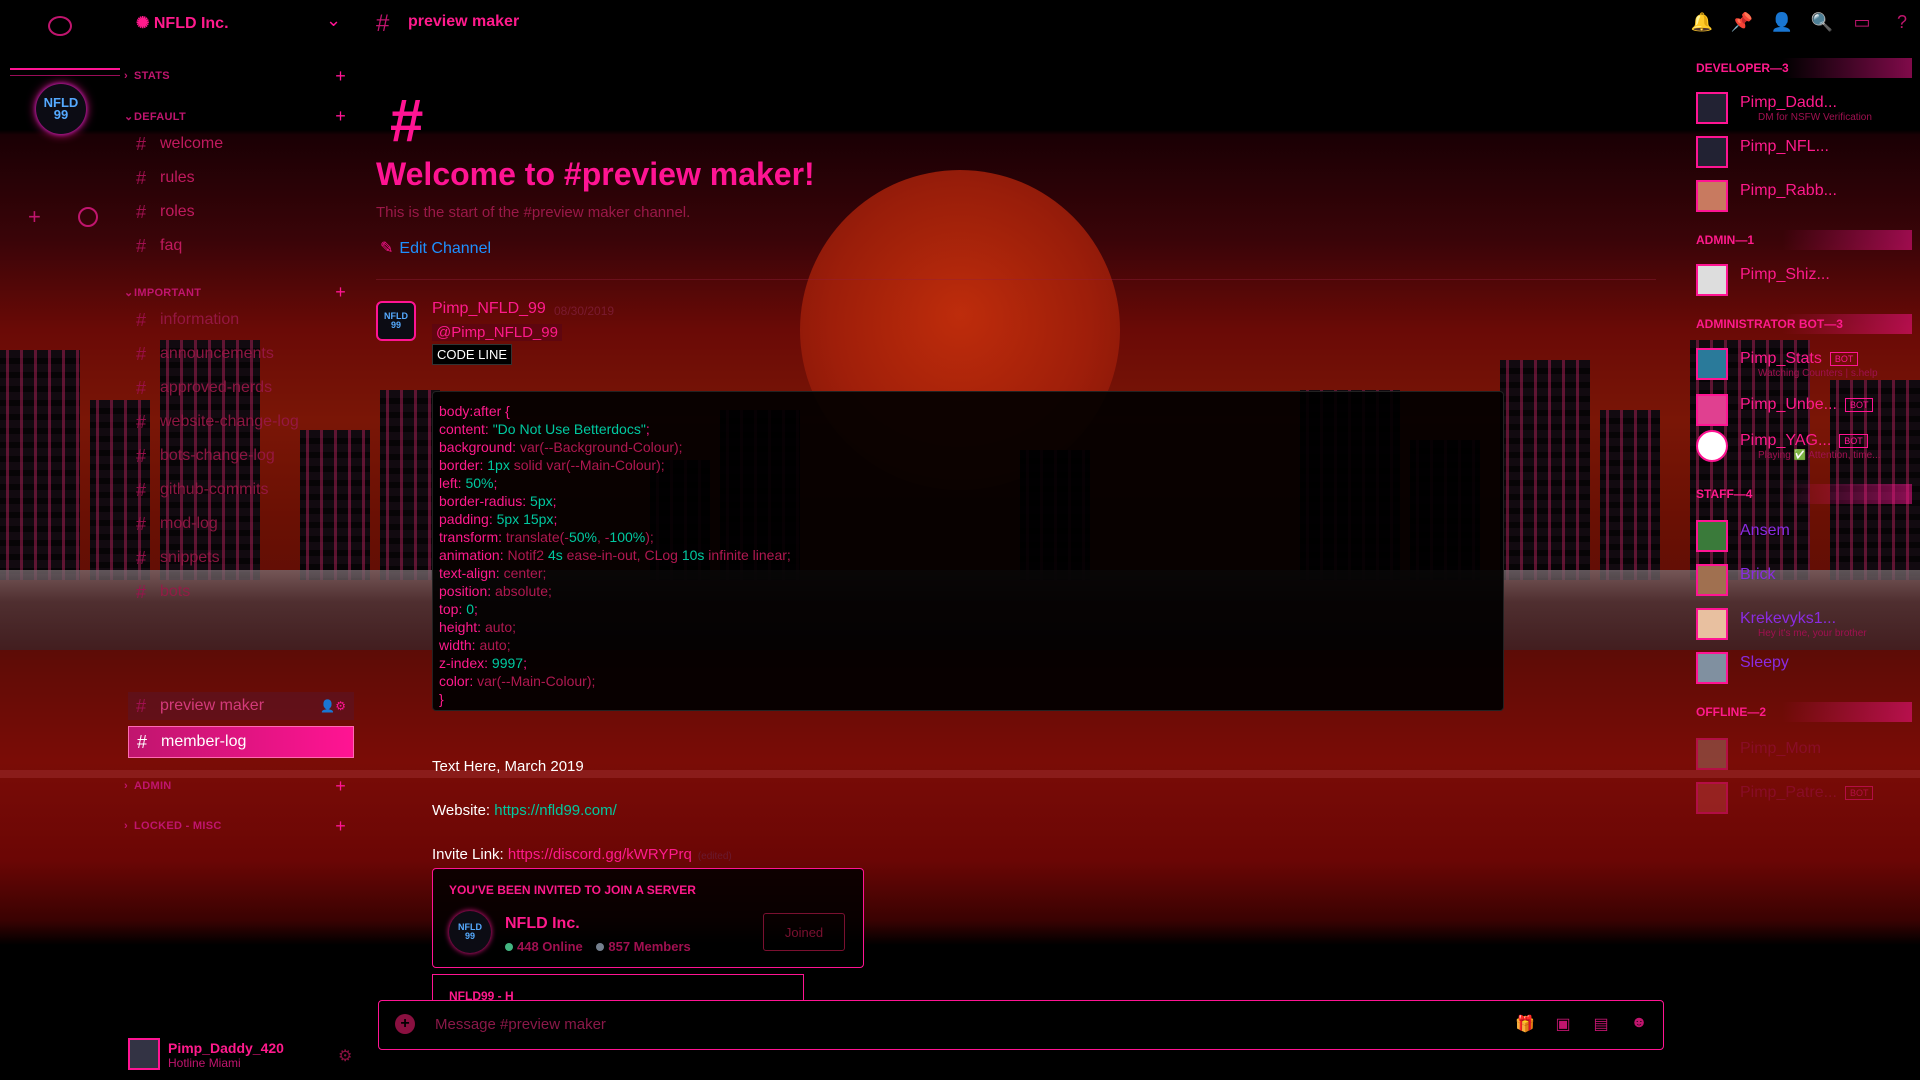  I want to click on member-item: Pimp_Dadd... DM for NSFW Verification, so click(1804, 108).